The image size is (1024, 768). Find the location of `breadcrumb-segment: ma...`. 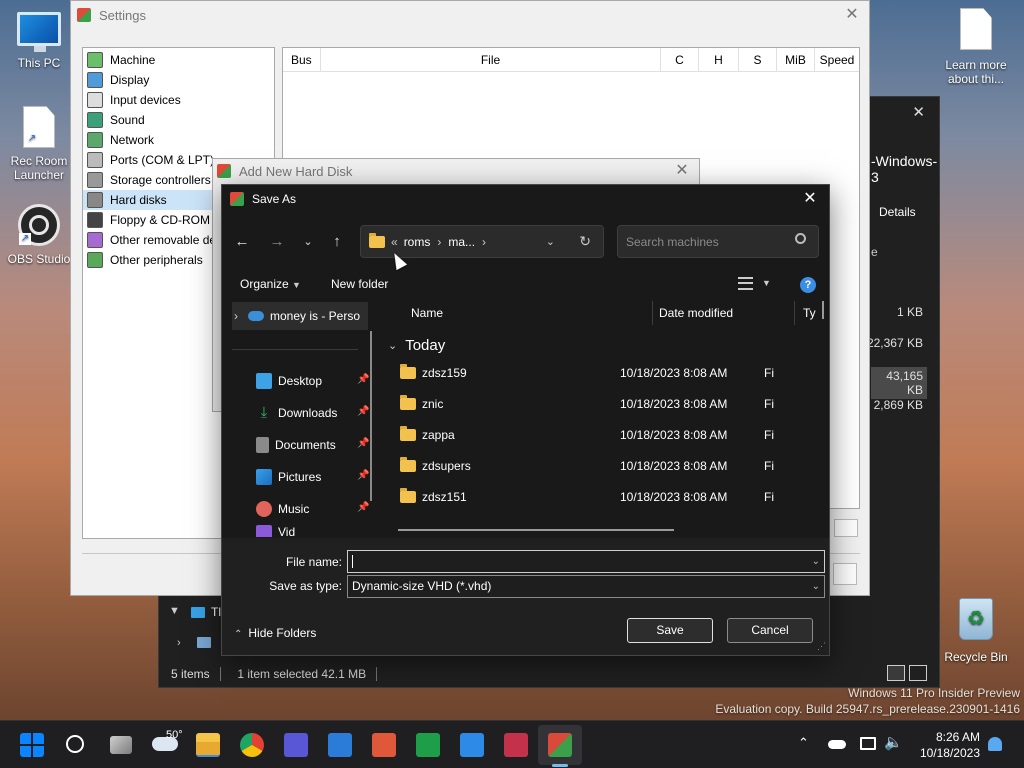

breadcrumb-segment: ma... is located at coordinates (461, 242).